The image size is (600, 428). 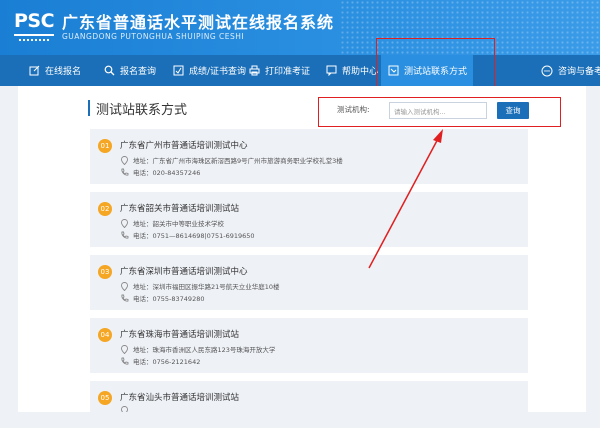 What do you see at coordinates (167, 362) in the screenshot?
I see `station-phone: 电话：0756-2121642` at bounding box center [167, 362].